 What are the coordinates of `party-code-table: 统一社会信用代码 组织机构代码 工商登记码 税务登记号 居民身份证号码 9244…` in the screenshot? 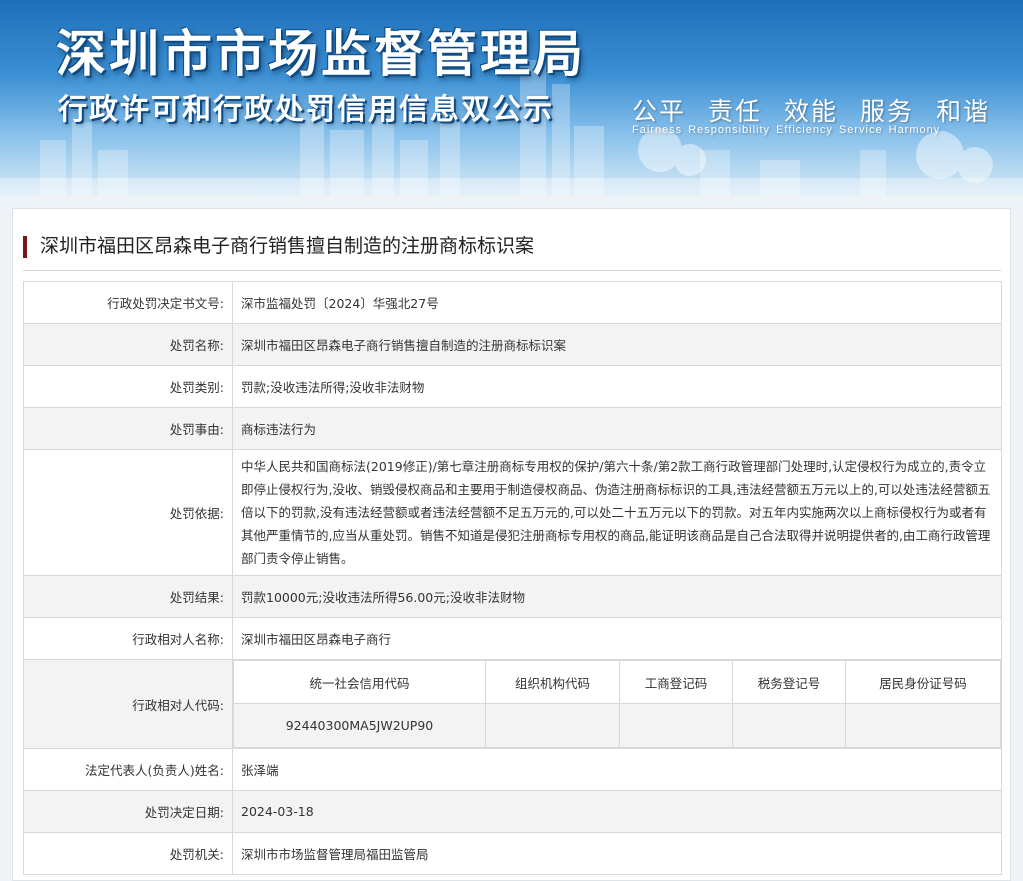 It's located at (617, 704).